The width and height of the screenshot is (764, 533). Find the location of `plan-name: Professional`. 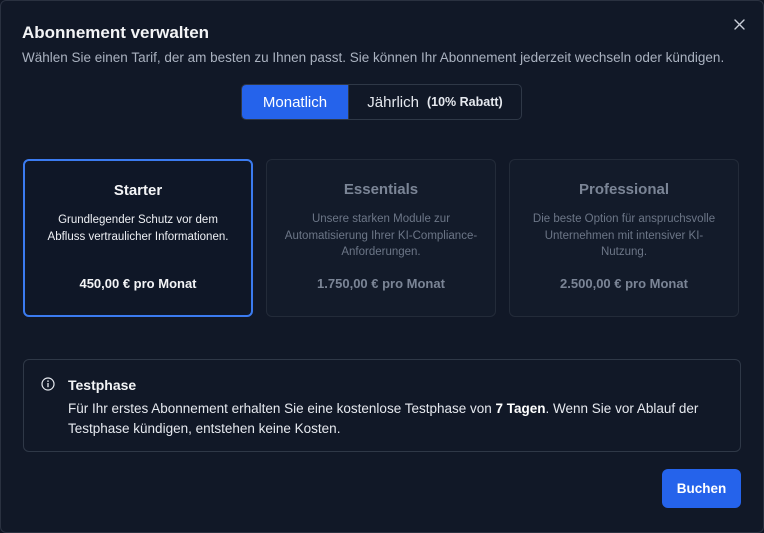

plan-name: Professional is located at coordinates (624, 189).